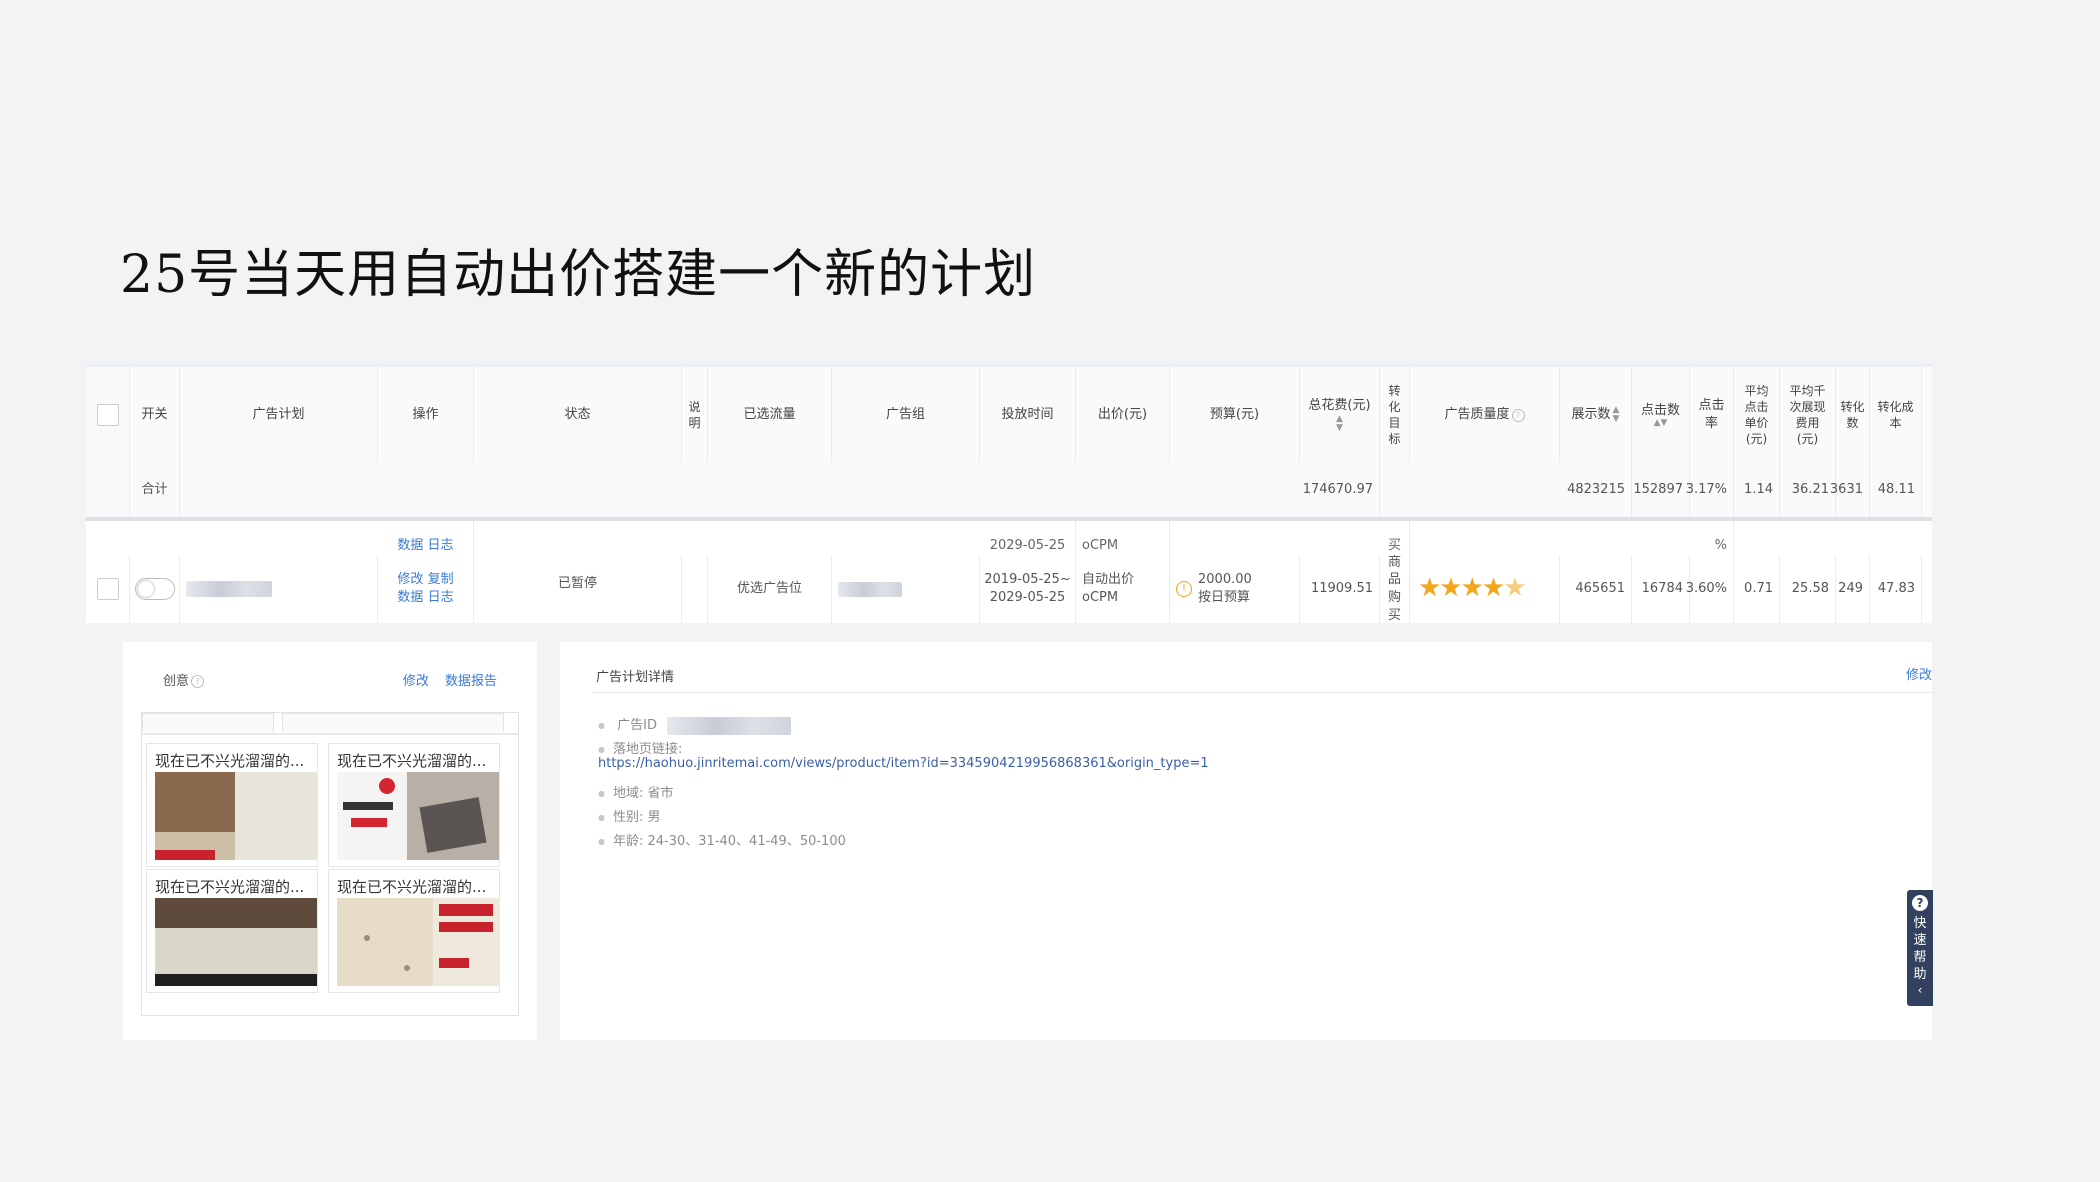 The image size is (2100, 1182). I want to click on total-cpa: 48.11, so click(1896, 490).